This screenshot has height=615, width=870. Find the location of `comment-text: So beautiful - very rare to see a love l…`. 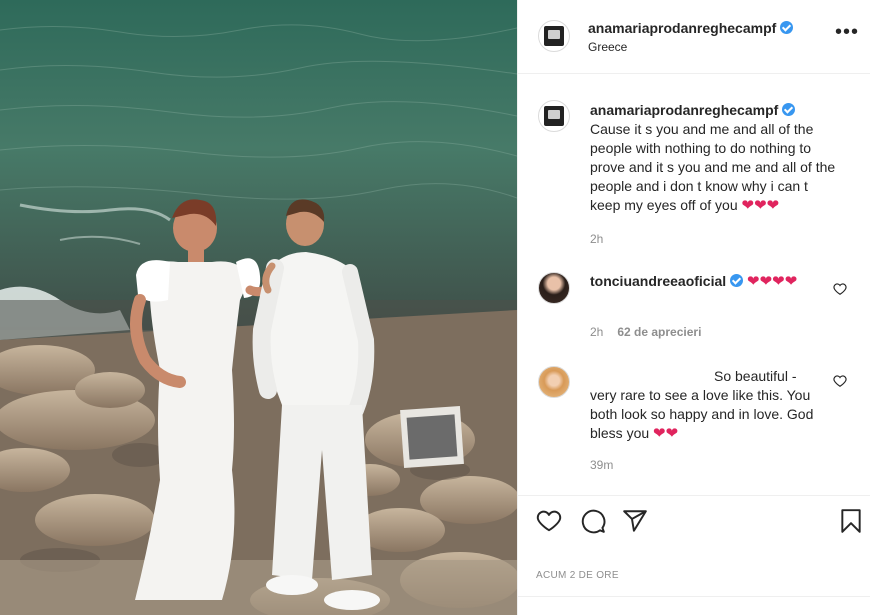

comment-text: So beautiful - very rare to see a love l… is located at coordinates (702, 404).